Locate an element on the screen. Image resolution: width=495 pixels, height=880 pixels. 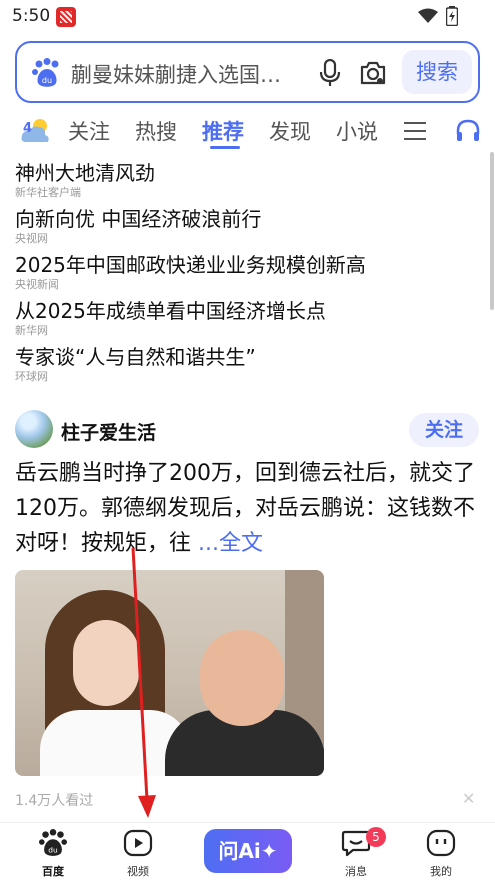
nav-video-label: 视频 is located at coordinates (138, 871).